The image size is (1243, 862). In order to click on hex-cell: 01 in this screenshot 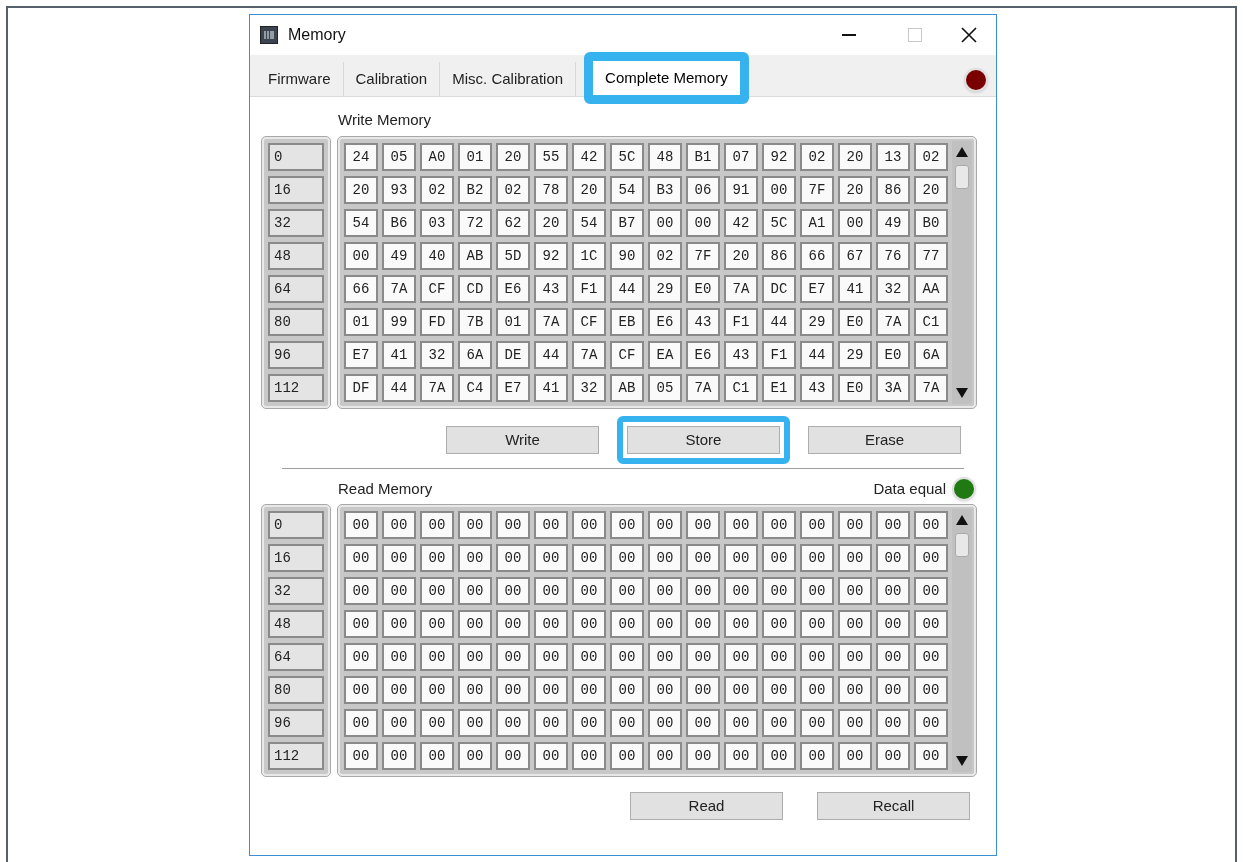, I will do `click(361, 322)`.